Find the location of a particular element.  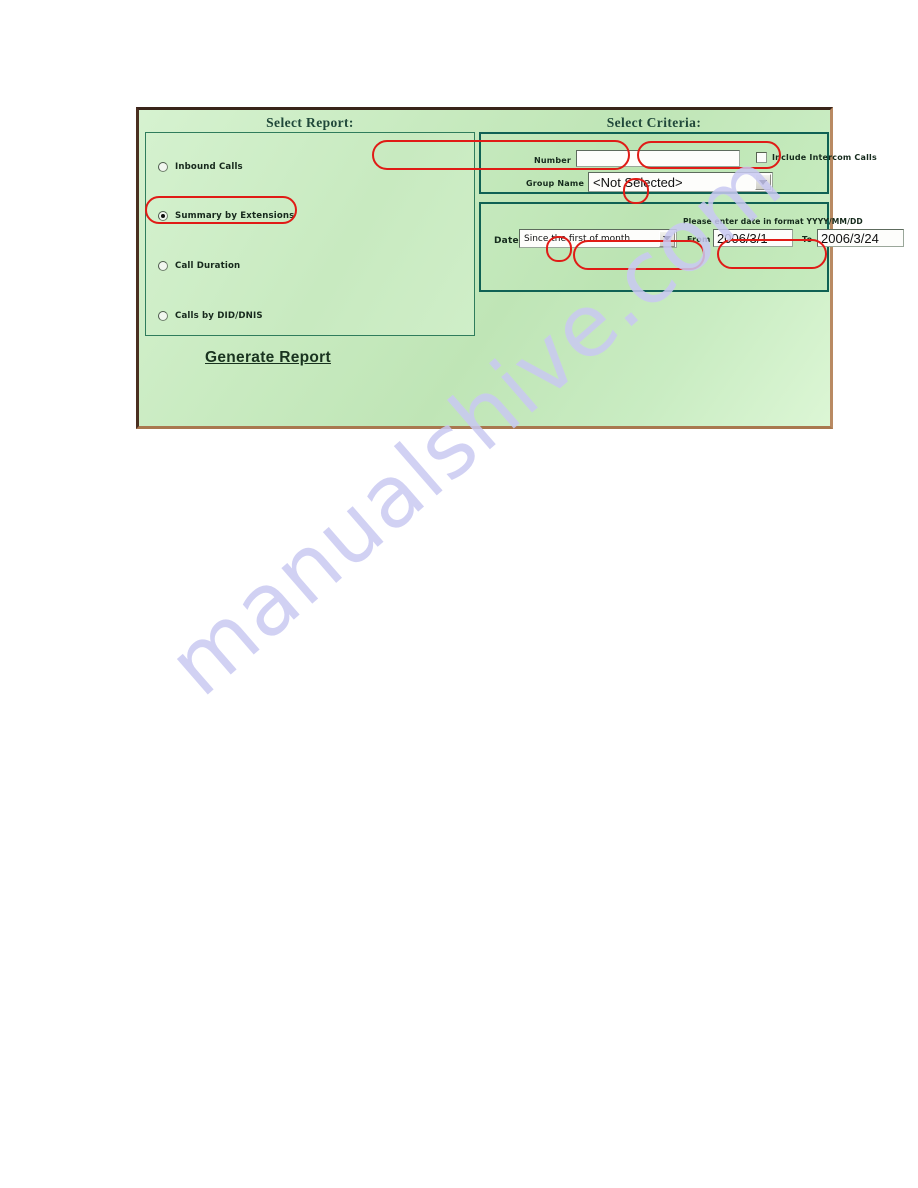

from-date-input: 2006/3/1 is located at coordinates (753, 238).